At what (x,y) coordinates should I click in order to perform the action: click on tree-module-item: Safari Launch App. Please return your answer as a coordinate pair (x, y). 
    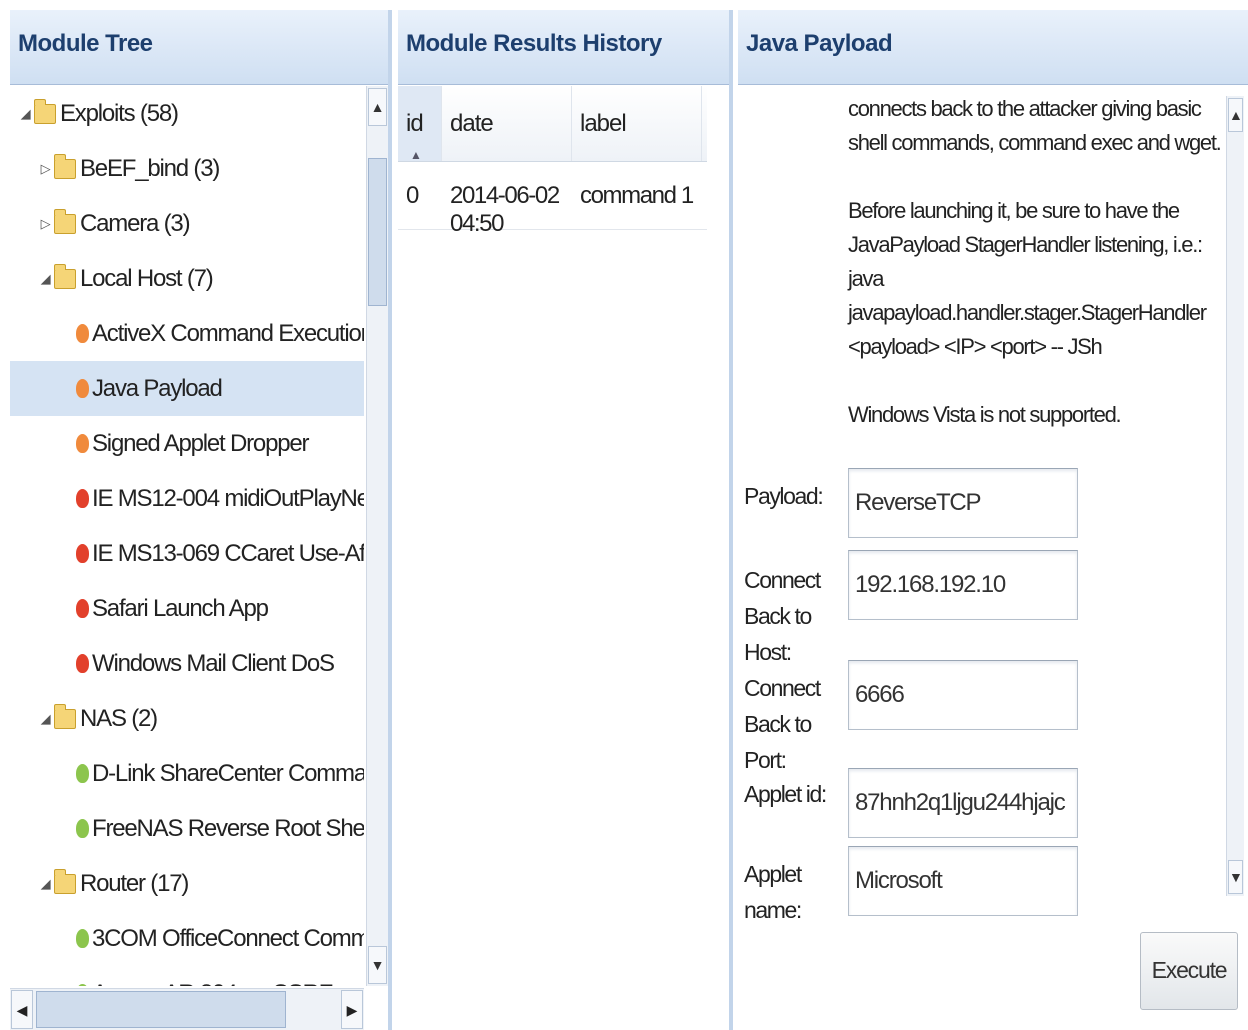
    Looking at the image, I should click on (187, 608).